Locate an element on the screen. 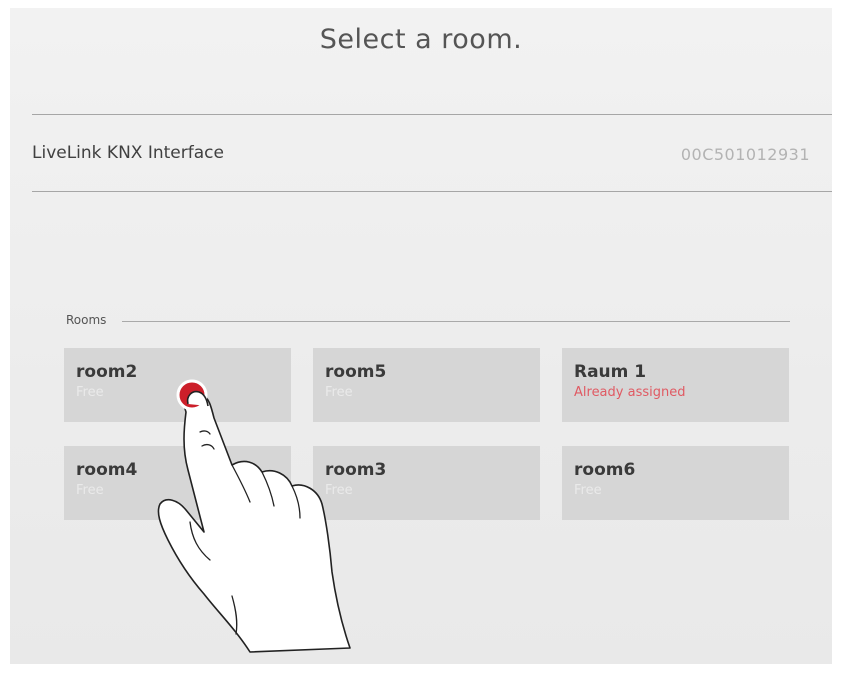  room-tile-room3: room3 Free is located at coordinates (426, 483).